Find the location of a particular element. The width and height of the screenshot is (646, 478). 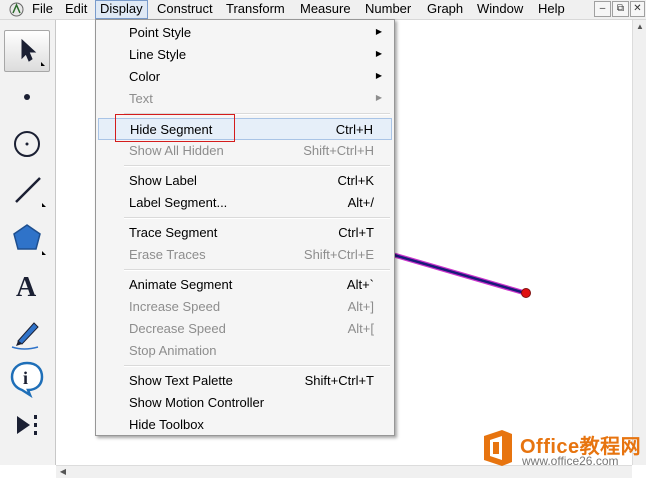

menu-item-color: Color ▶ is located at coordinates (245, 77).